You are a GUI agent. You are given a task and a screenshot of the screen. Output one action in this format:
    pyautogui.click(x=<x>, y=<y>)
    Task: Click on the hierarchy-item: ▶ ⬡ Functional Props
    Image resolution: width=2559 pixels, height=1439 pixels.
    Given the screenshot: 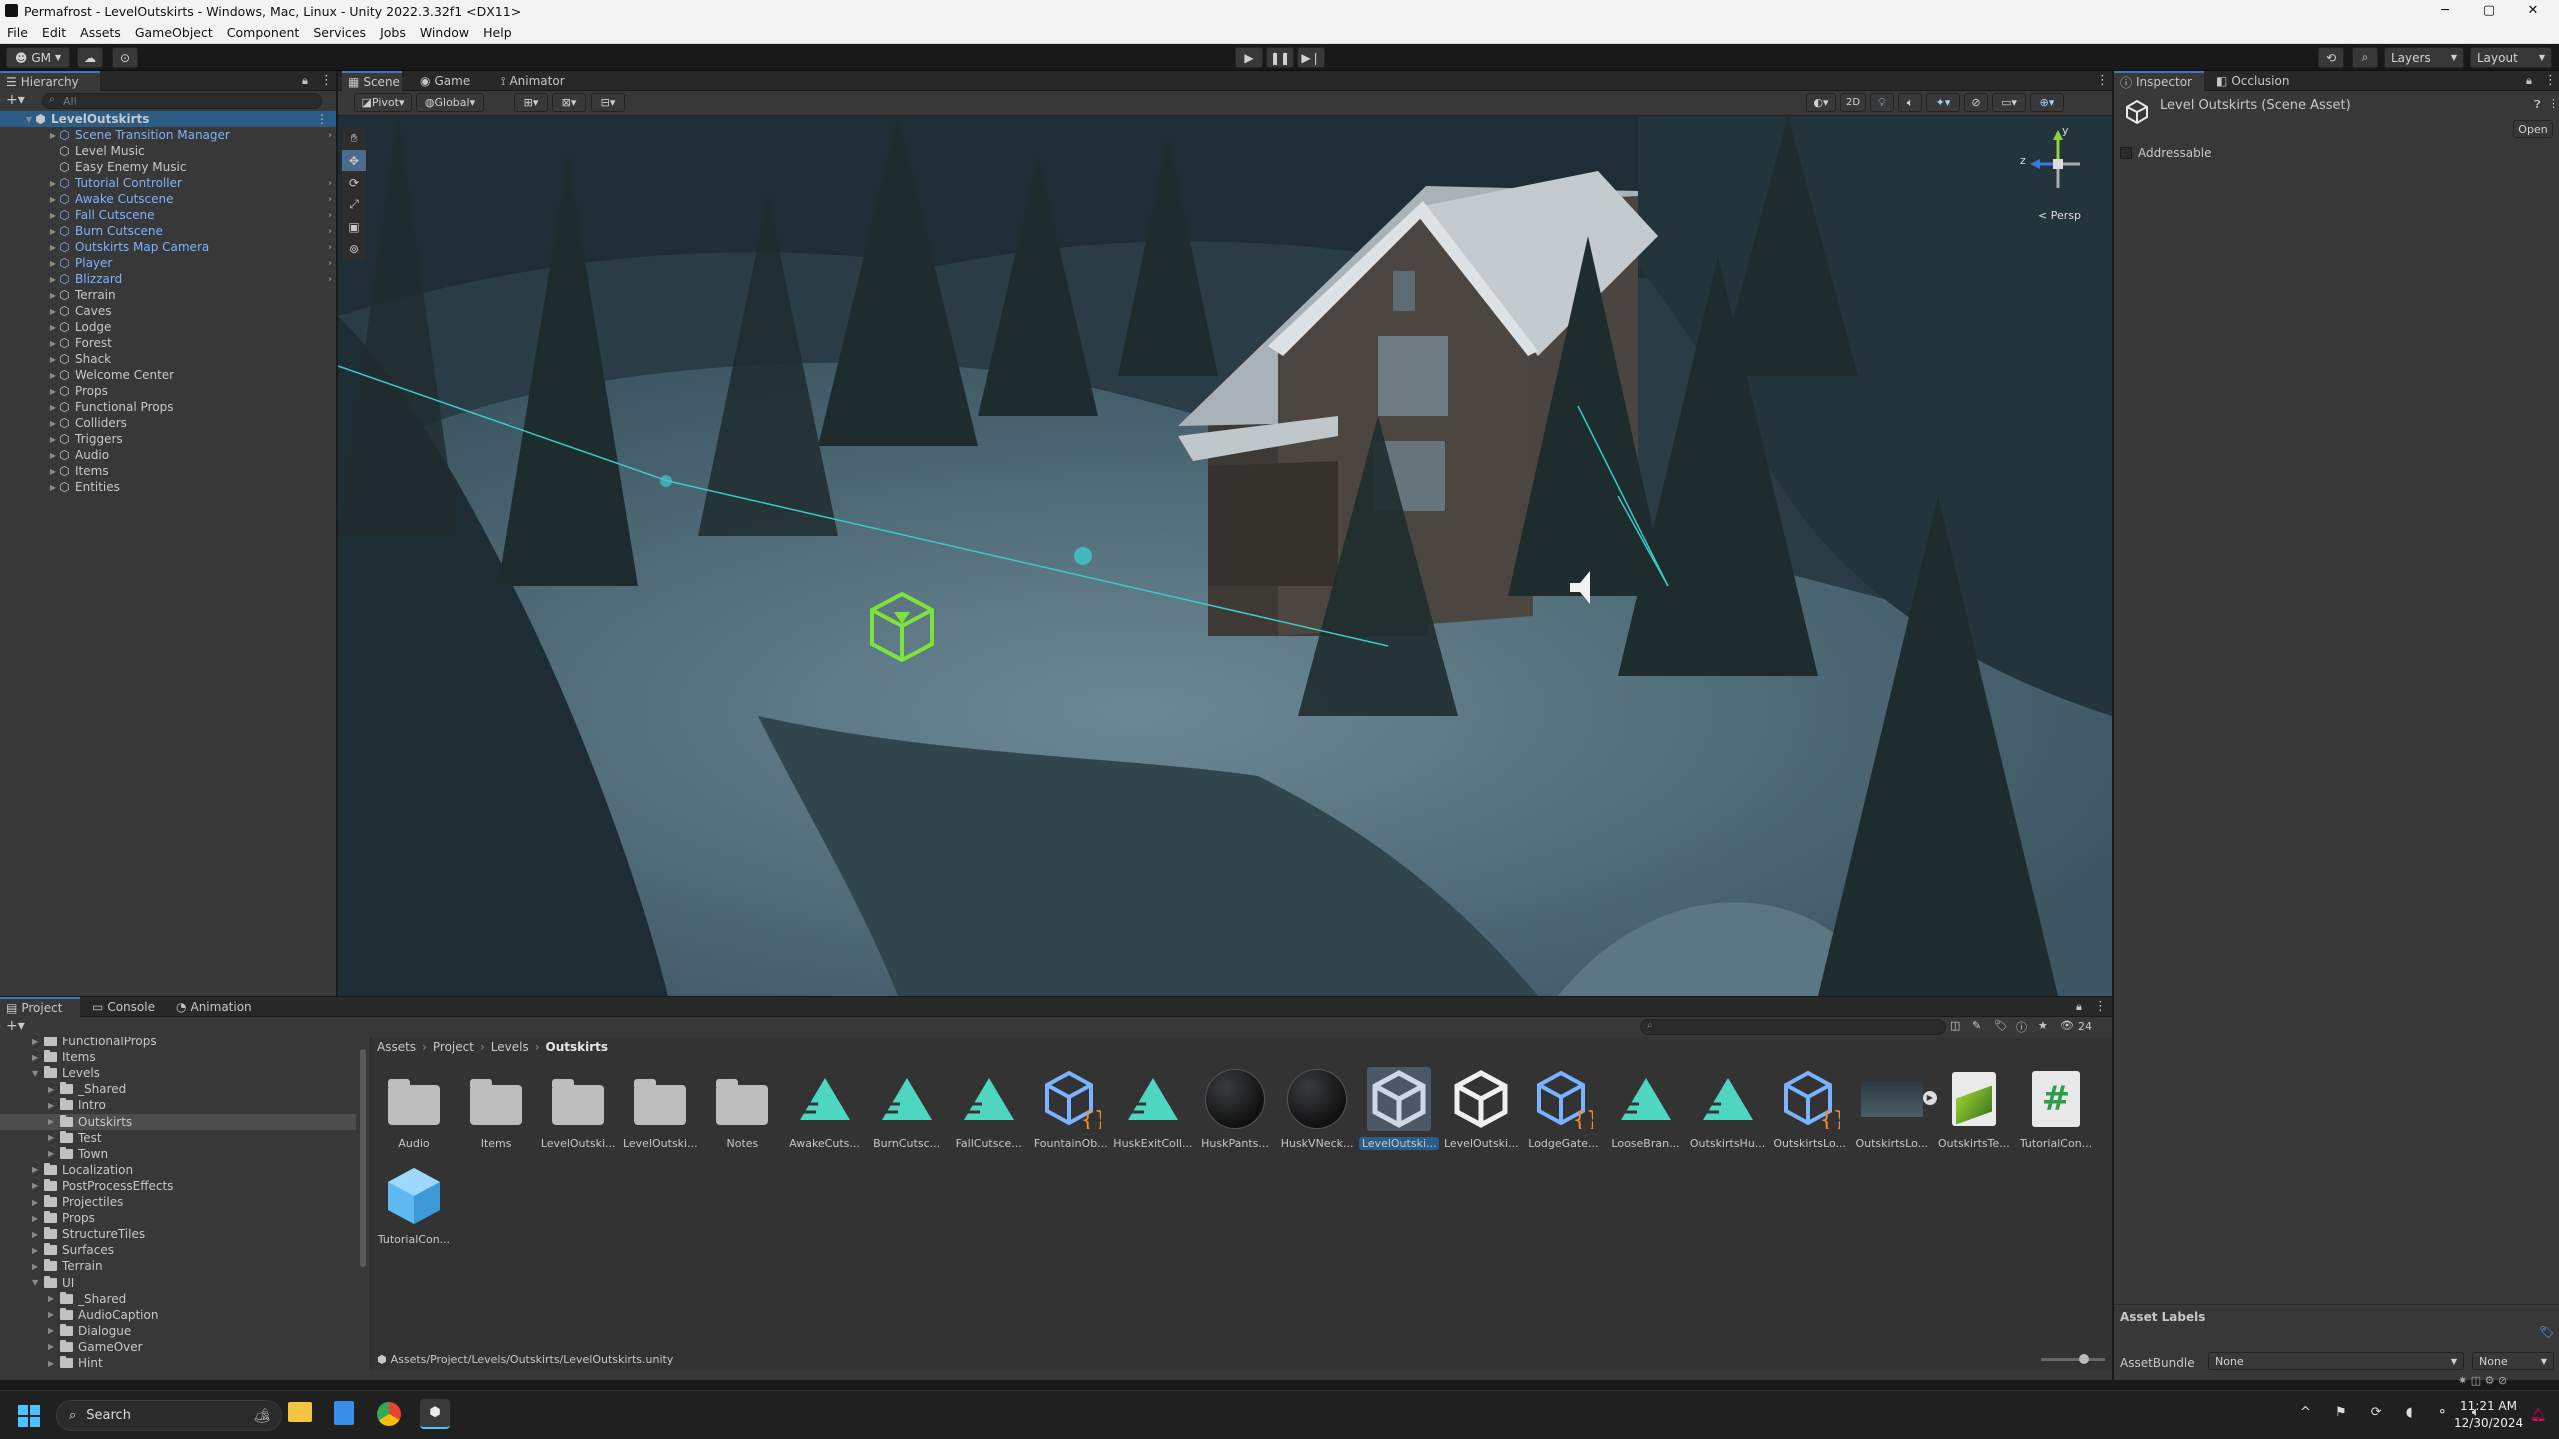 What is the action you would take?
    pyautogui.click(x=168, y=407)
    